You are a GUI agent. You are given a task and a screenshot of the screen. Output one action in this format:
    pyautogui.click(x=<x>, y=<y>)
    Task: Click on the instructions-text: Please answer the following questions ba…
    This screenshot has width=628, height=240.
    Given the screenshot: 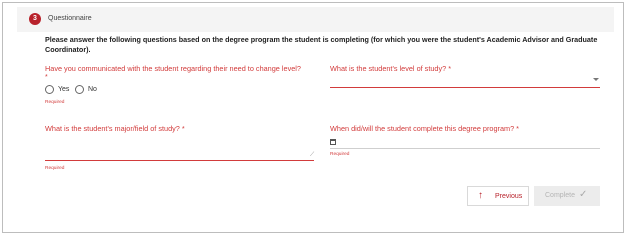 What is the action you would take?
    pyautogui.click(x=321, y=44)
    